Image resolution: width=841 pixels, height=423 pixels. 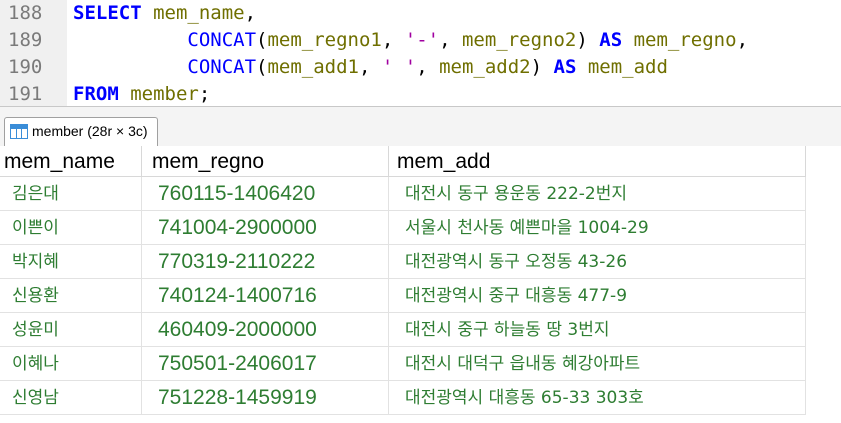 I want to click on cell-mem-regno: 741004-2900000, so click(x=265, y=228).